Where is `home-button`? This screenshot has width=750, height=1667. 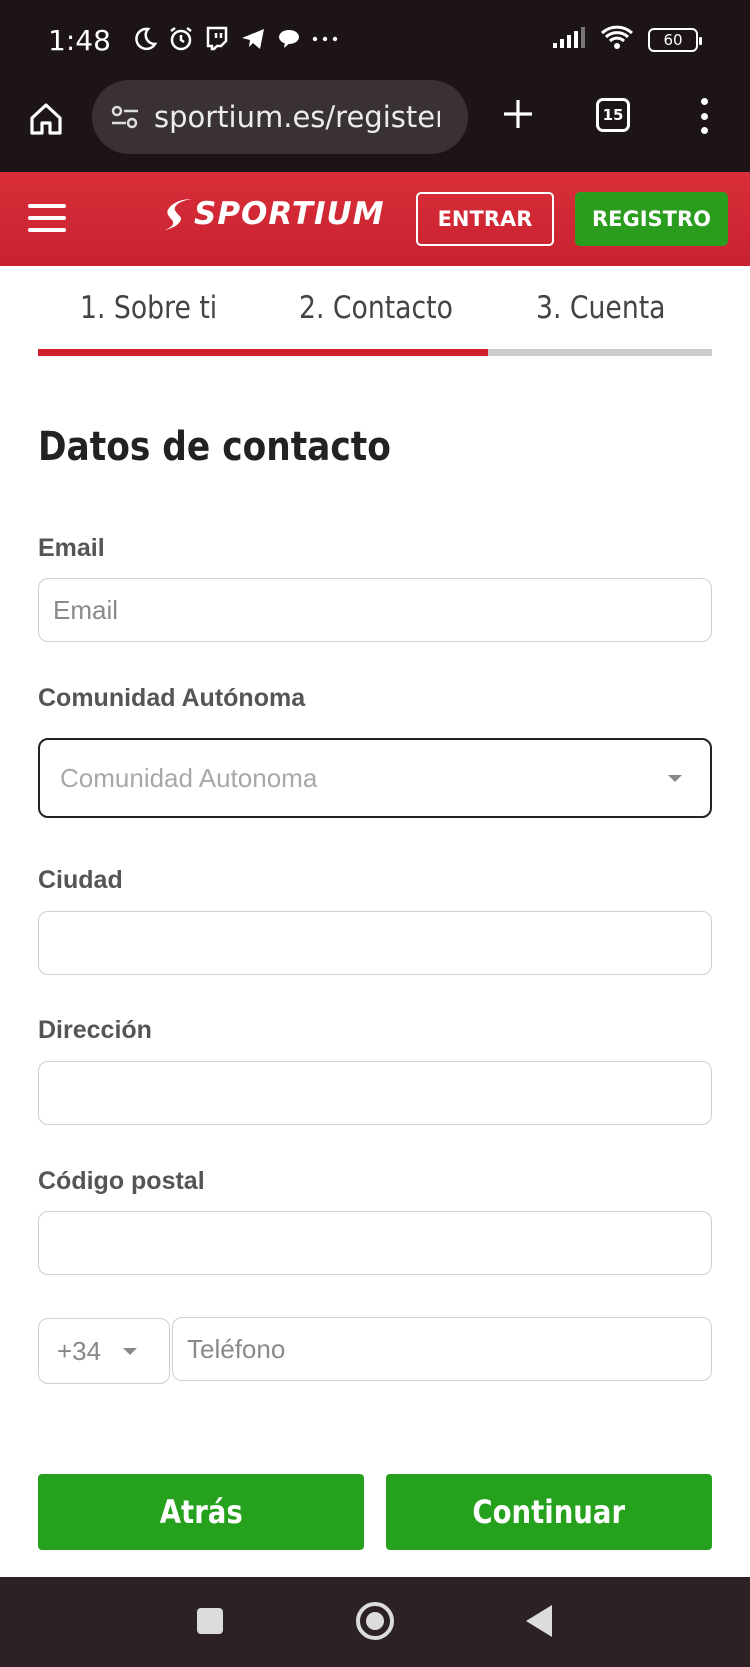
home-button is located at coordinates (46, 119).